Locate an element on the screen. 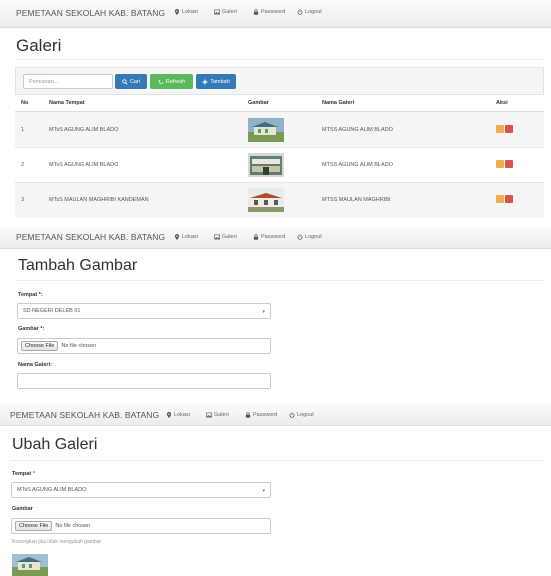  current-image-preview is located at coordinates (30, 565).